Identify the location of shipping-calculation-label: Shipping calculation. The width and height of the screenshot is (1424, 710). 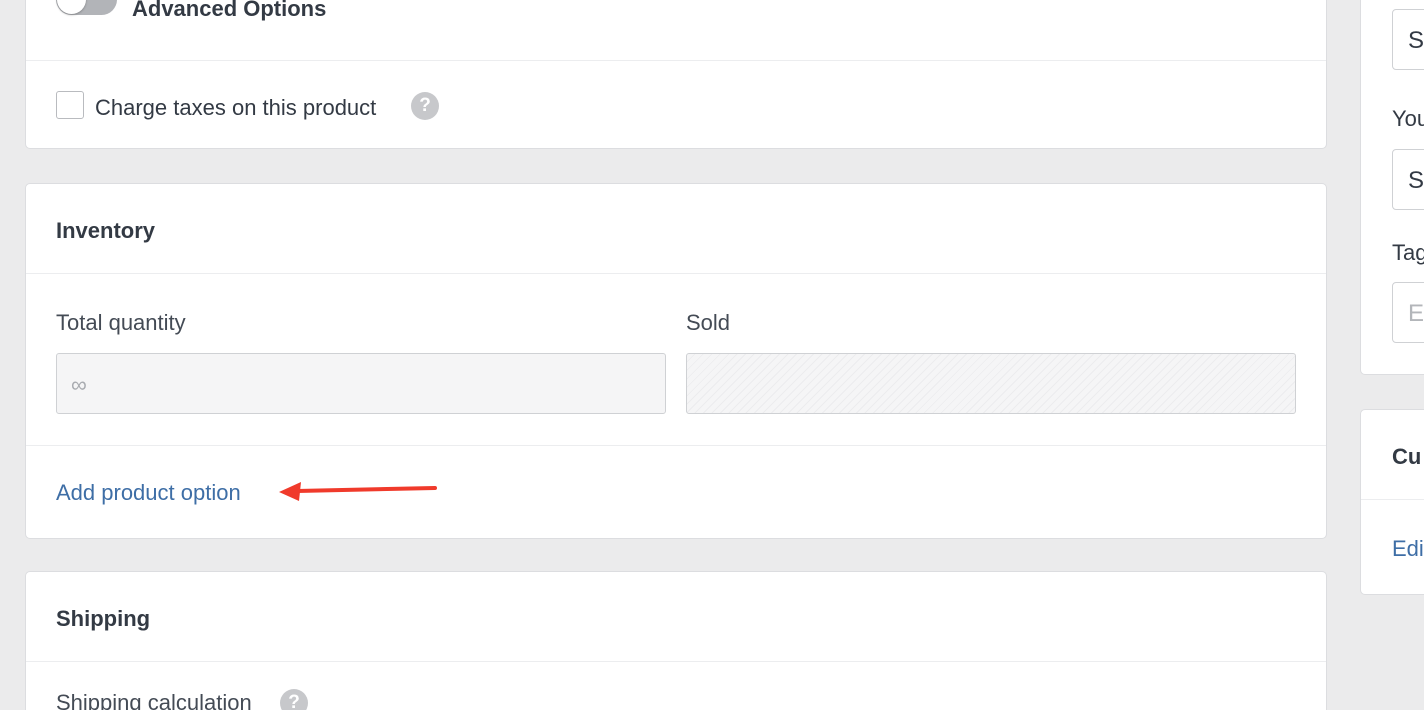
(154, 700).